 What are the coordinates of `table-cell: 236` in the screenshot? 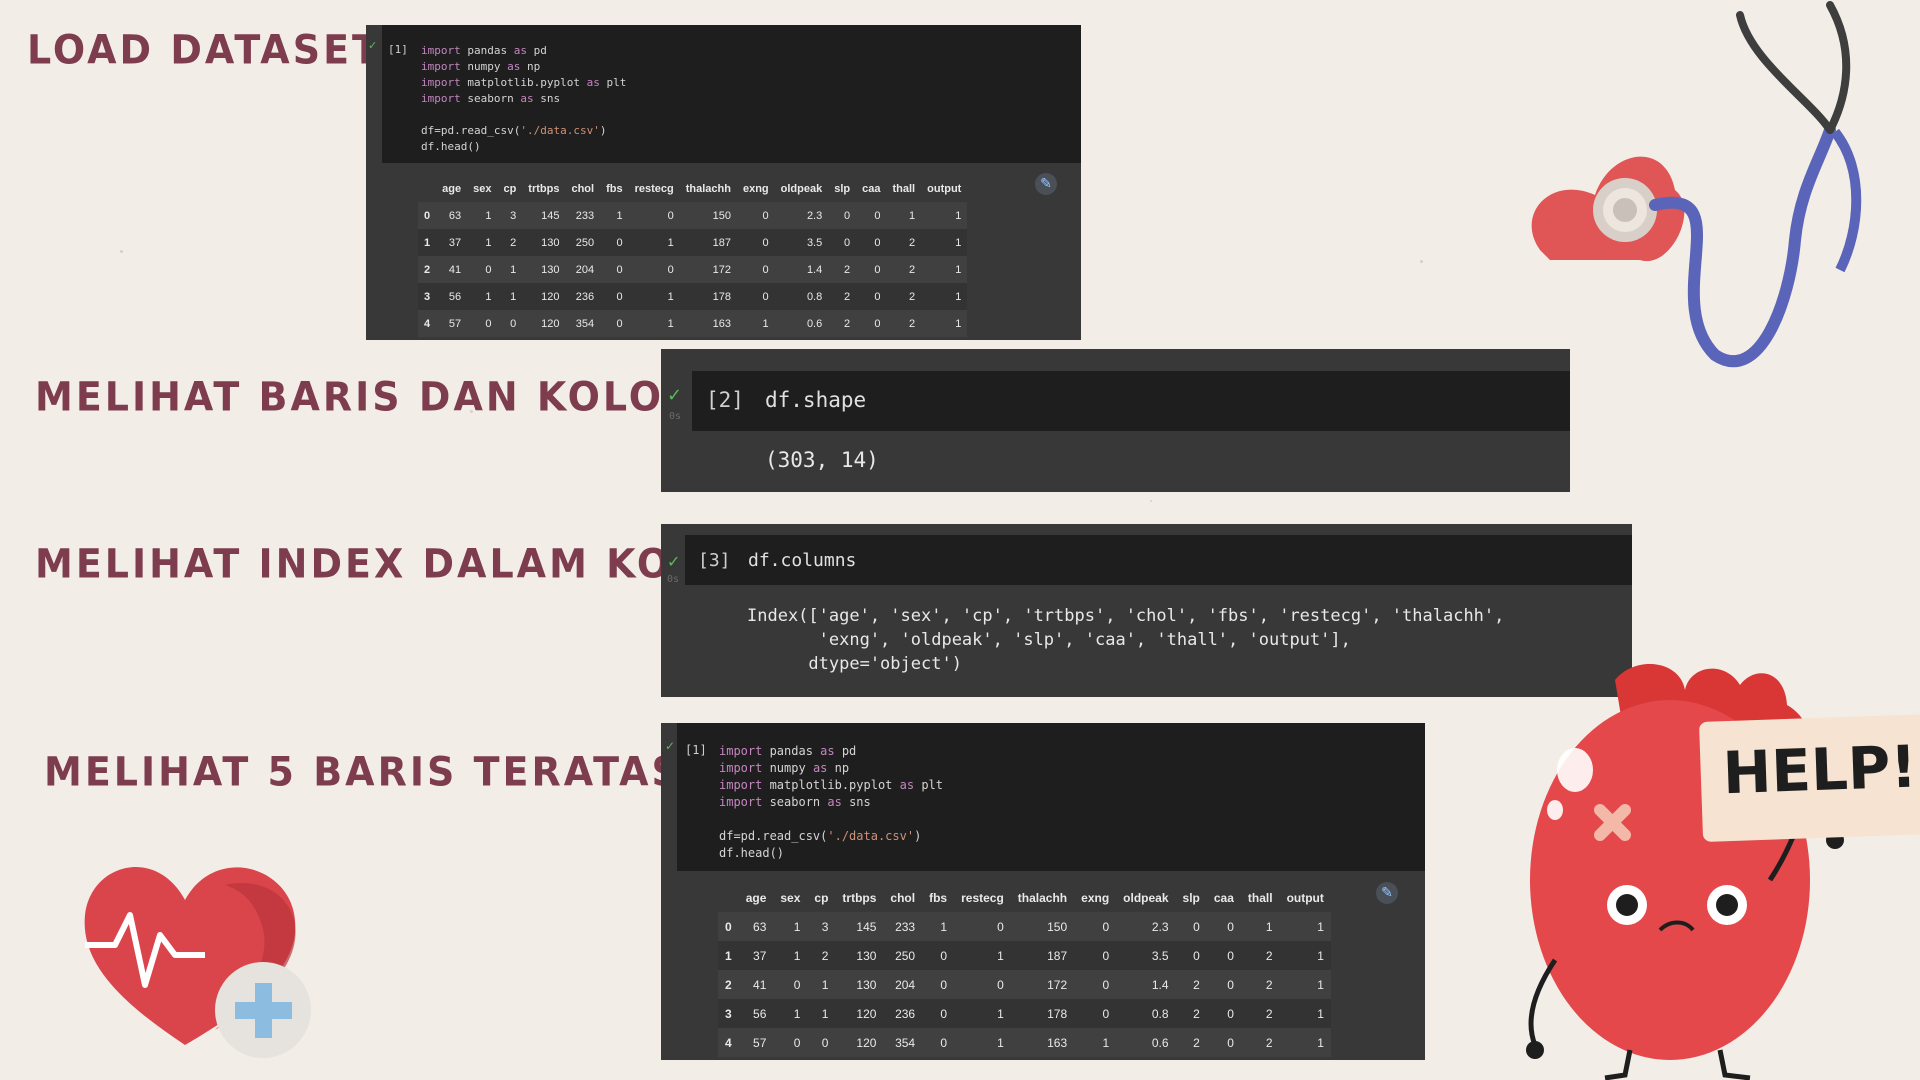 It's located at (583, 296).